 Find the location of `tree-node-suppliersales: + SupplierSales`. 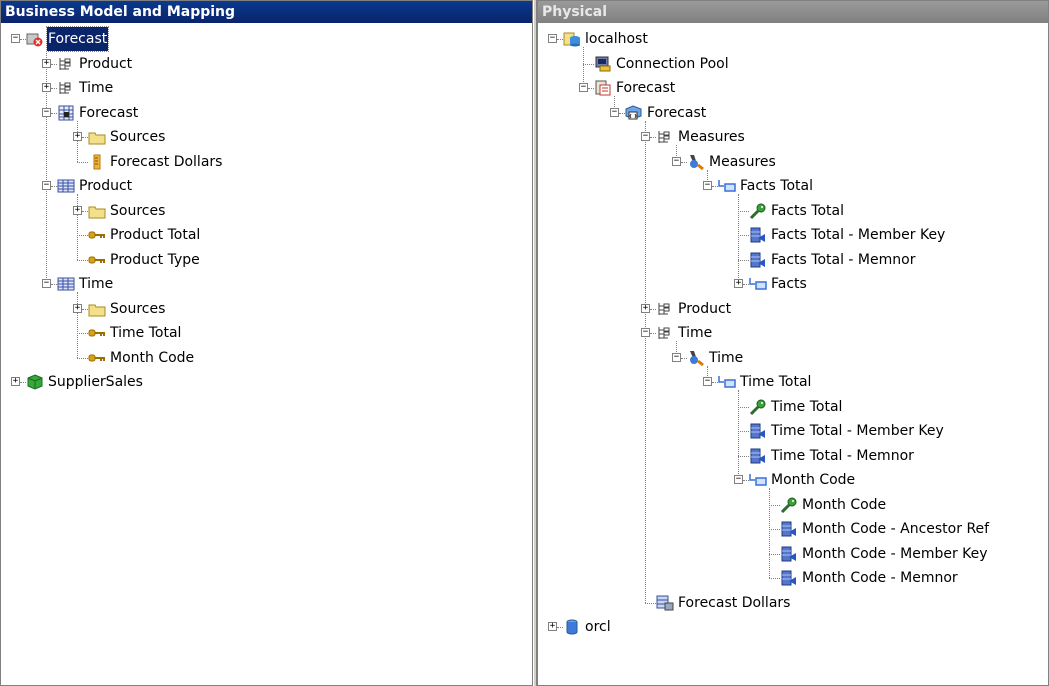

tree-node-suppliersales: + SupplierSales is located at coordinates (266, 382).